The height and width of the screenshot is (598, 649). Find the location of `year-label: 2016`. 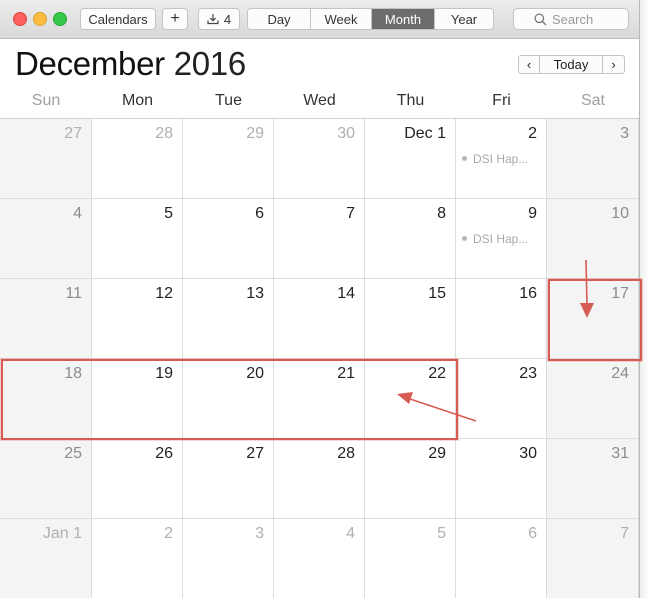

year-label: 2016 is located at coordinates (210, 63).